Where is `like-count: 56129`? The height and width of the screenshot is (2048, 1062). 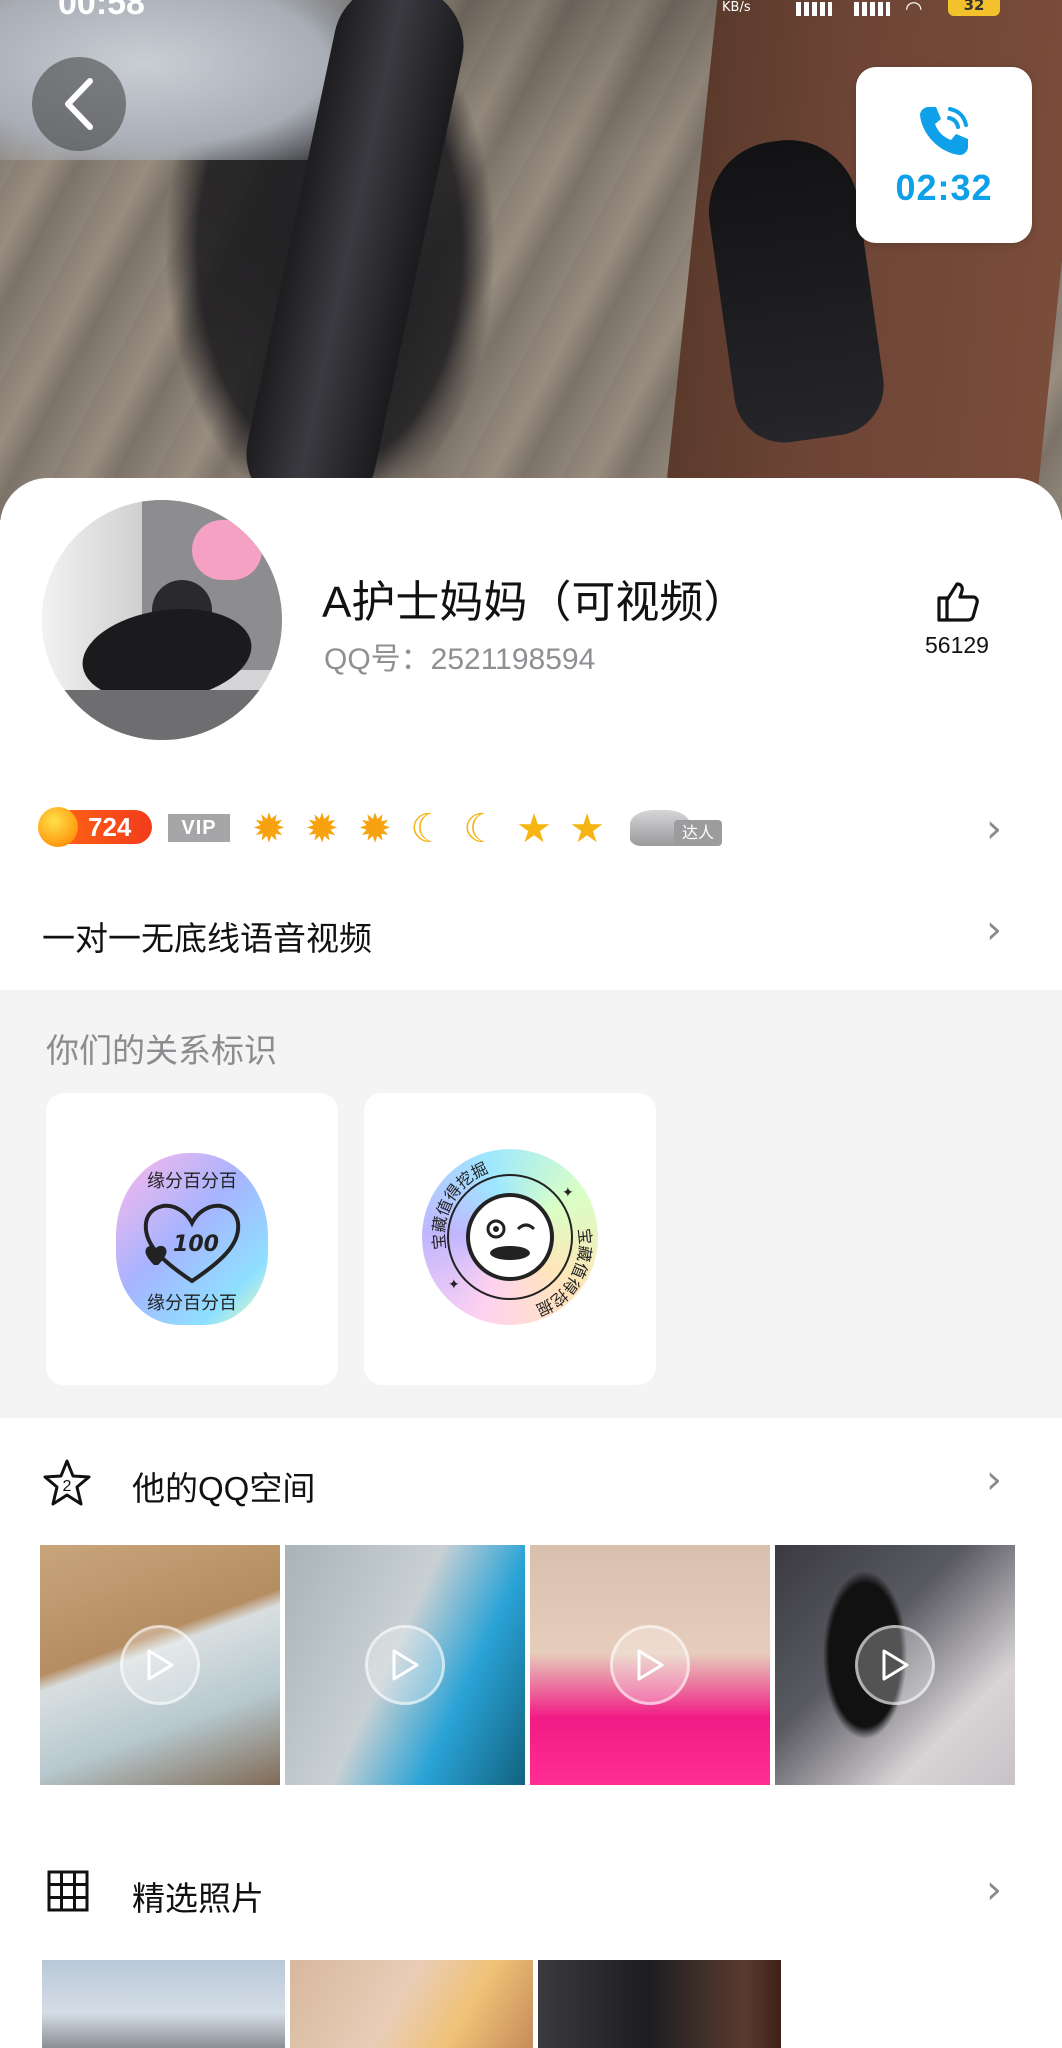 like-count: 56129 is located at coordinates (957, 645).